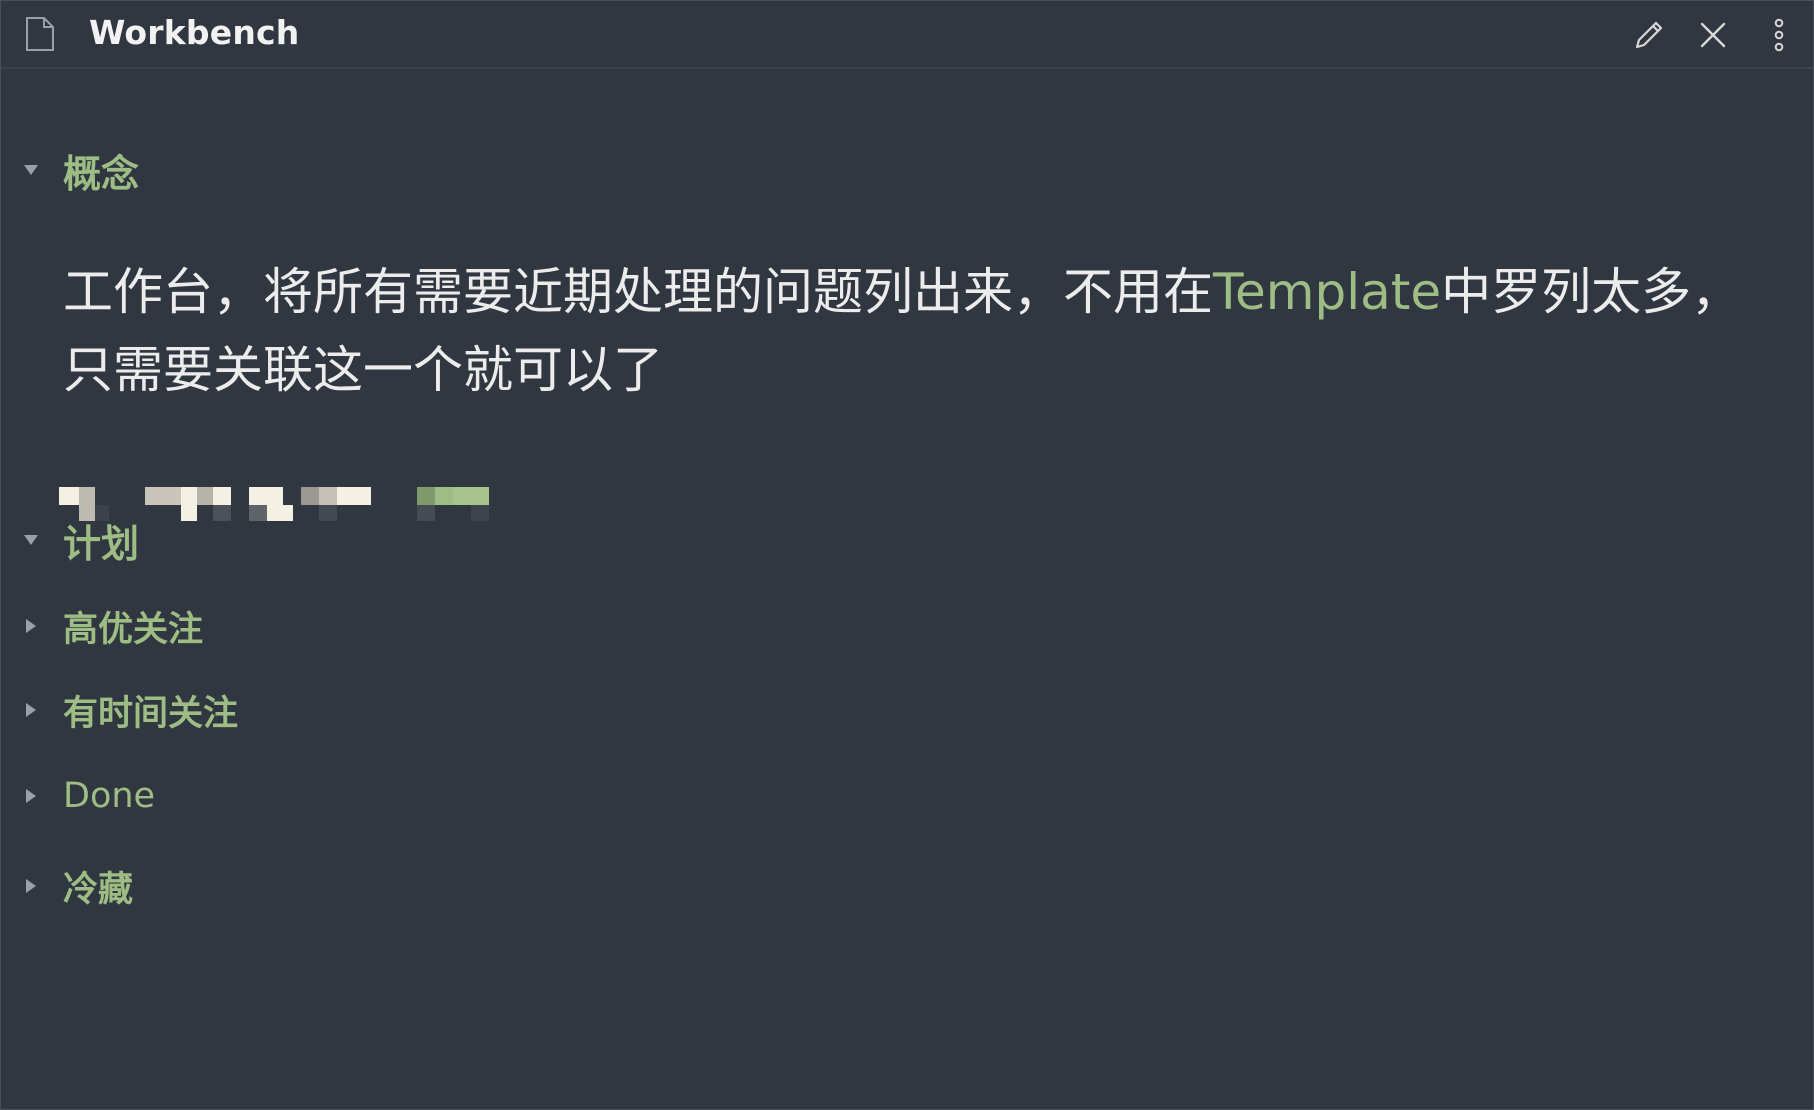 This screenshot has height=1110, width=1814. What do you see at coordinates (109, 796) in the screenshot?
I see `section-done-label: Done` at bounding box center [109, 796].